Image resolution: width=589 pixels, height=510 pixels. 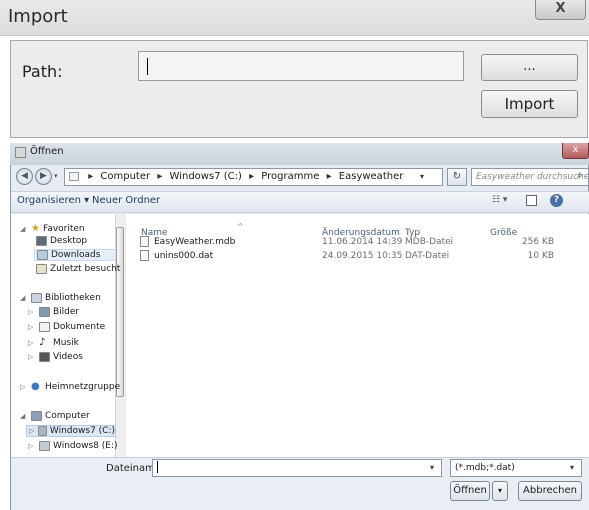 I want to click on nav-item-homegroup: ▷ ● Heimnetzgruppe, so click(x=70, y=386).